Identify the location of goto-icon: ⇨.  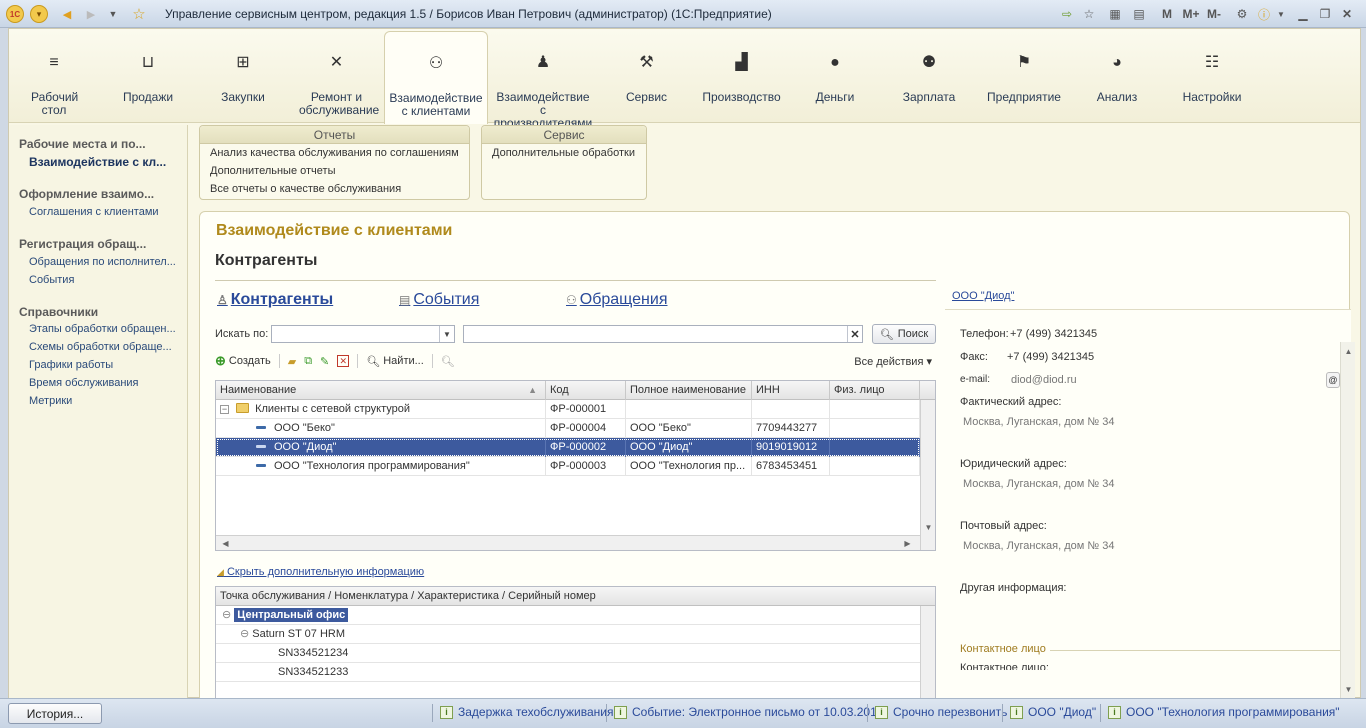
(1067, 14).